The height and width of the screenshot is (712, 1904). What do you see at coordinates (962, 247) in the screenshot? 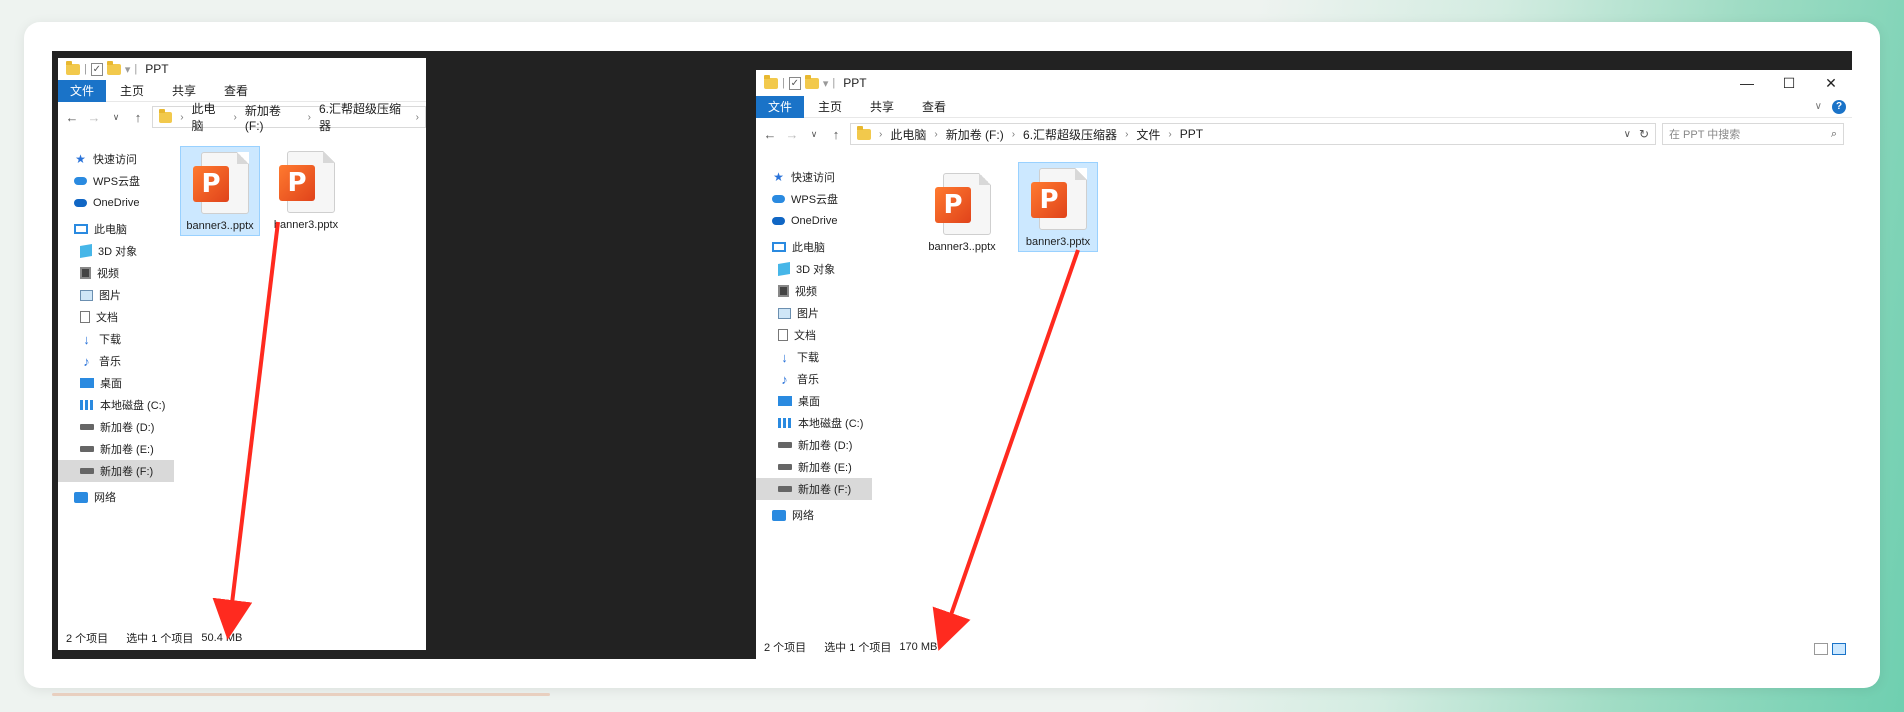
I see `file-name: banner3..pptx` at bounding box center [962, 247].